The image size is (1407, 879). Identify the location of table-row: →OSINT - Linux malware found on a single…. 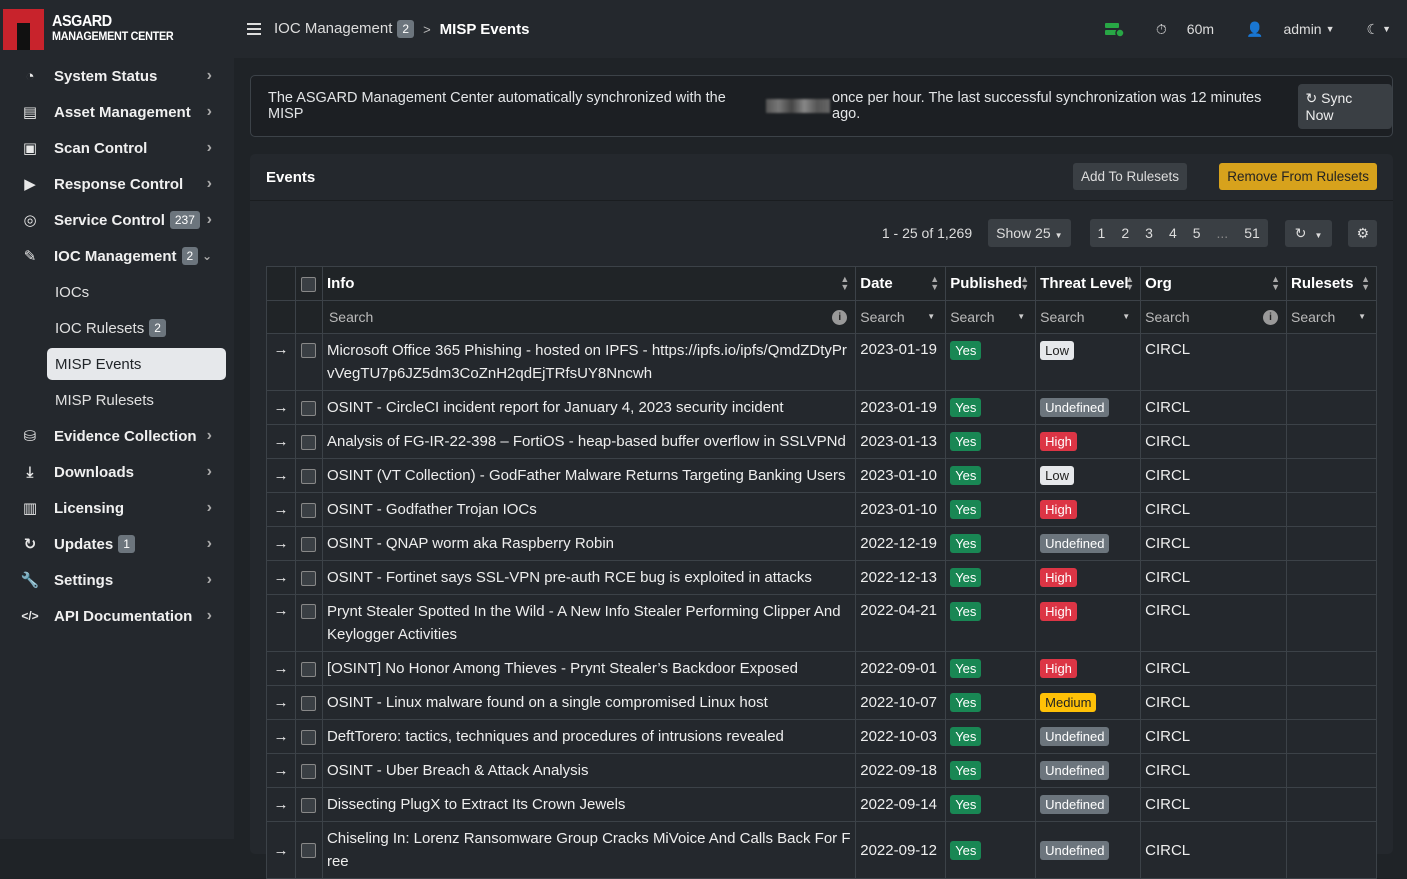
(822, 703).